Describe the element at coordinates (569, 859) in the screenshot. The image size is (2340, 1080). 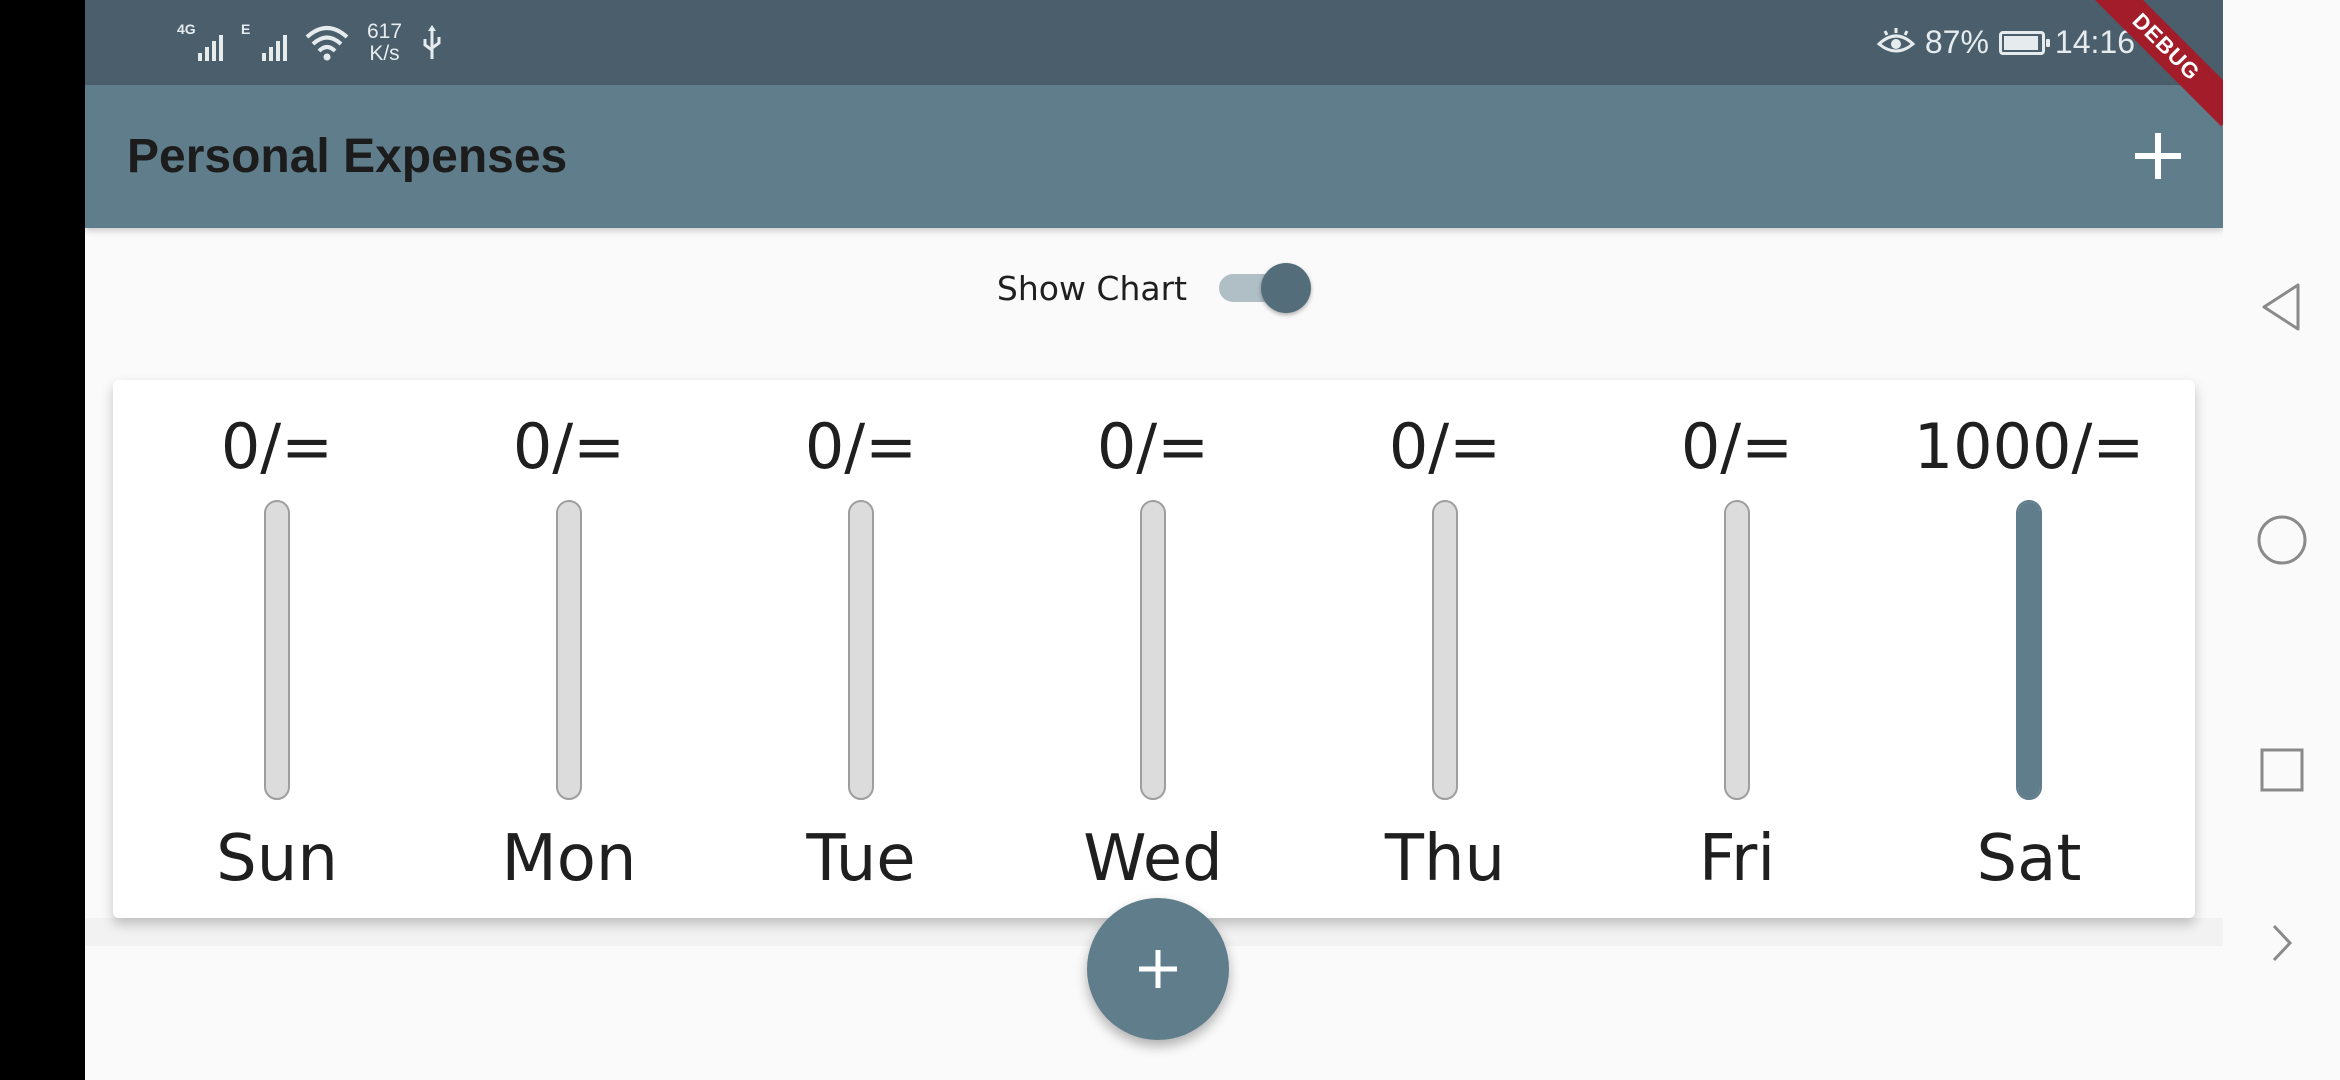
I see `chart-day-label: Mon` at that location.